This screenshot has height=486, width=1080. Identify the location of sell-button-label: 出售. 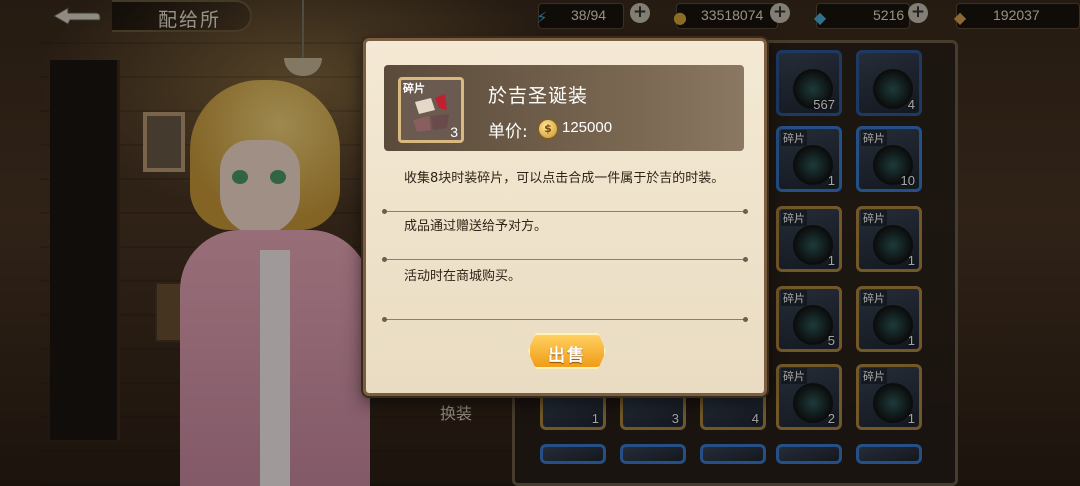
(567, 356).